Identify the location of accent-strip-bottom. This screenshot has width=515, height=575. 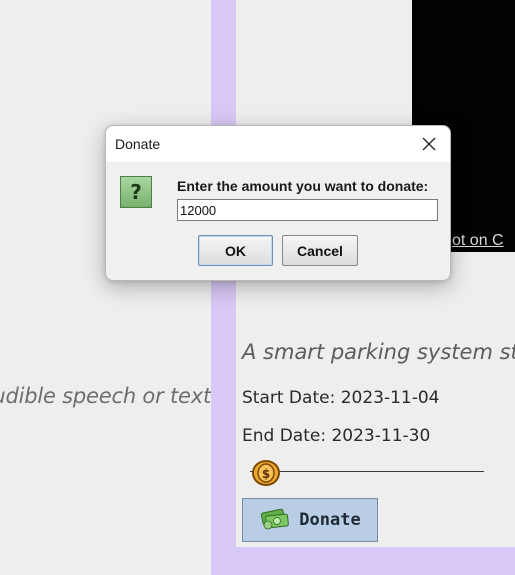
(363, 561).